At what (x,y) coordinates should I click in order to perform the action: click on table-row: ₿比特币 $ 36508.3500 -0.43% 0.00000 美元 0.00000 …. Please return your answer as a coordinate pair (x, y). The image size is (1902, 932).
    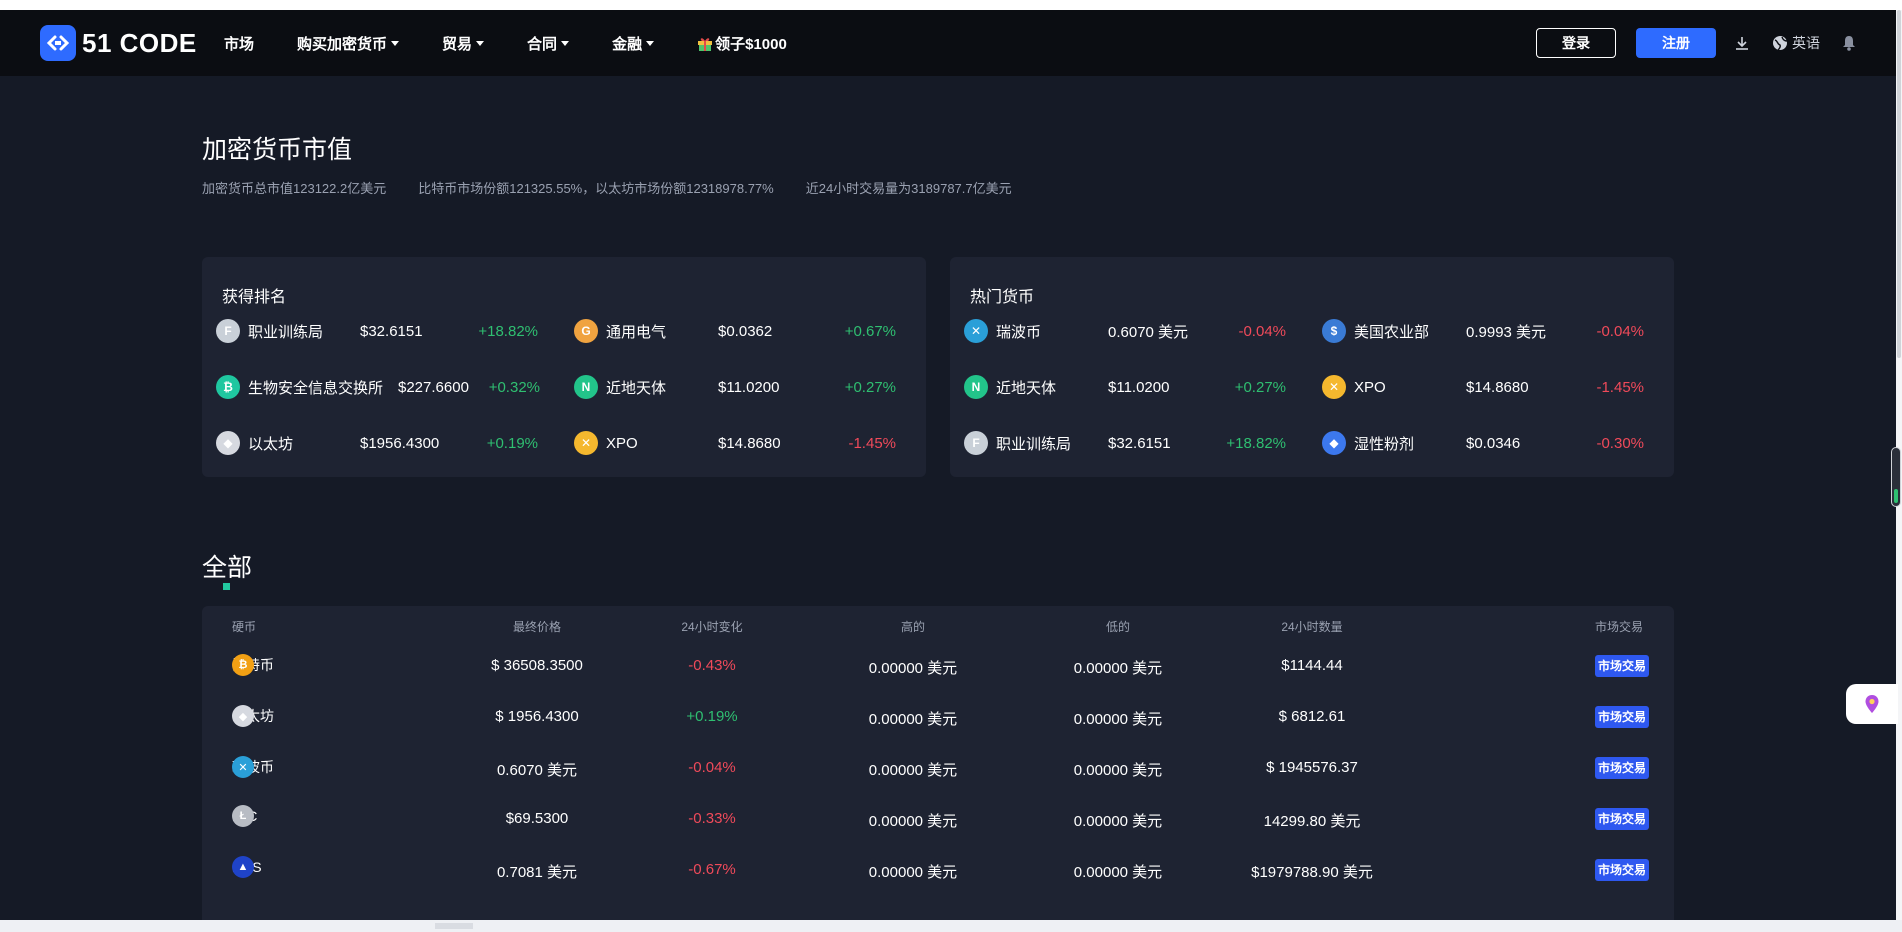
    Looking at the image, I should click on (938, 666).